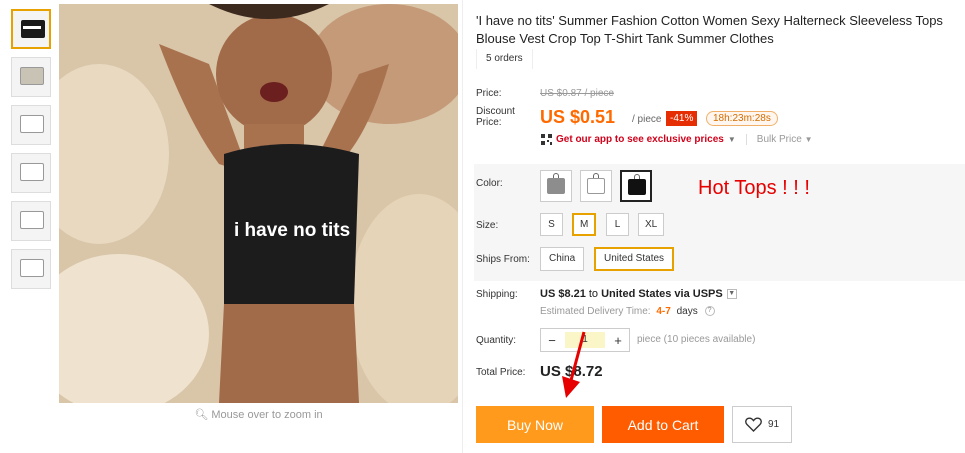  What do you see at coordinates (634, 259) in the screenshot?
I see `ships-from-united-states: United States` at bounding box center [634, 259].